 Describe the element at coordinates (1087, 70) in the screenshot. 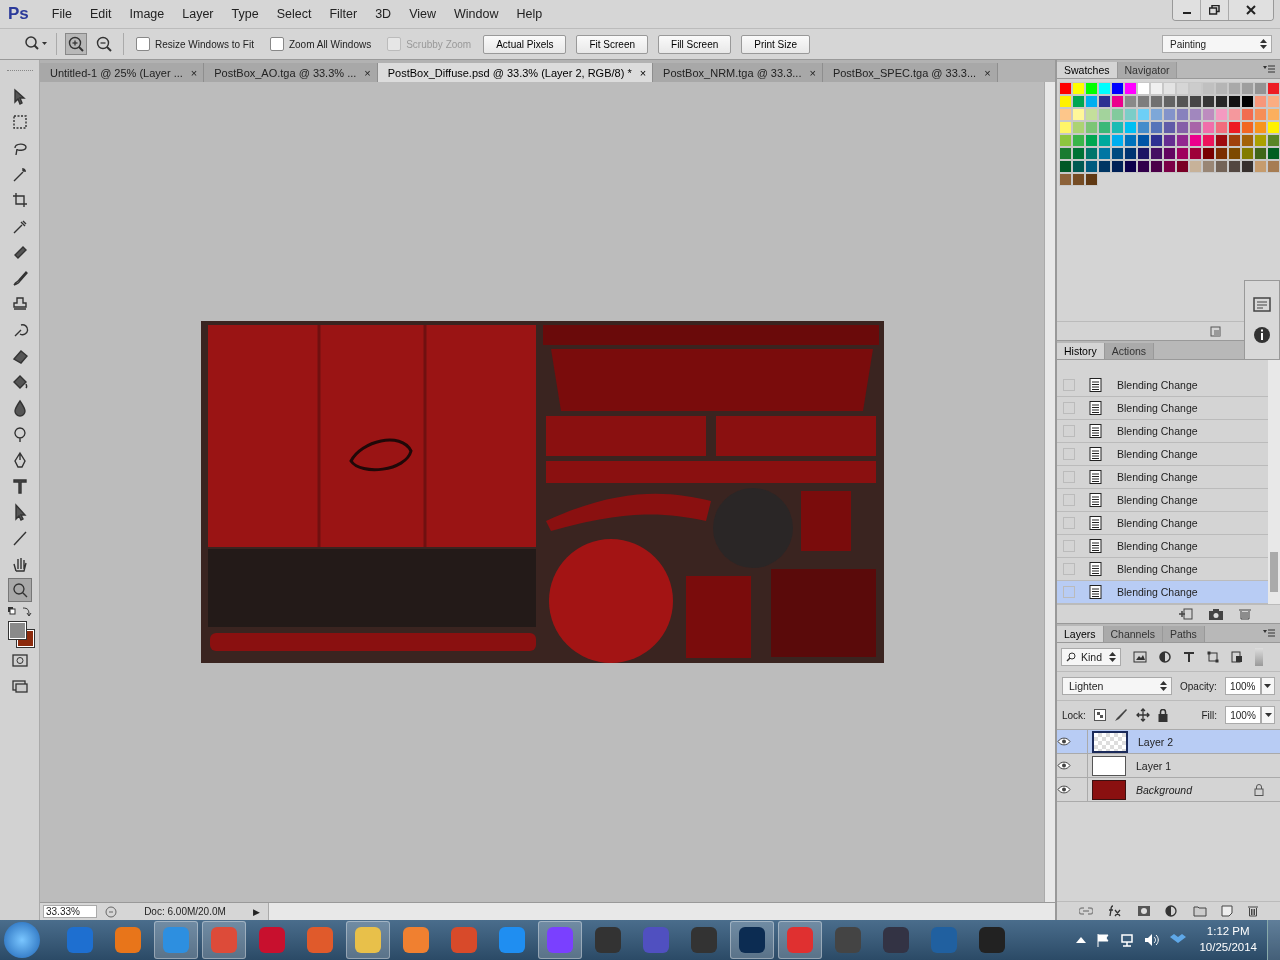

I see `panel-tab: Swatches` at that location.